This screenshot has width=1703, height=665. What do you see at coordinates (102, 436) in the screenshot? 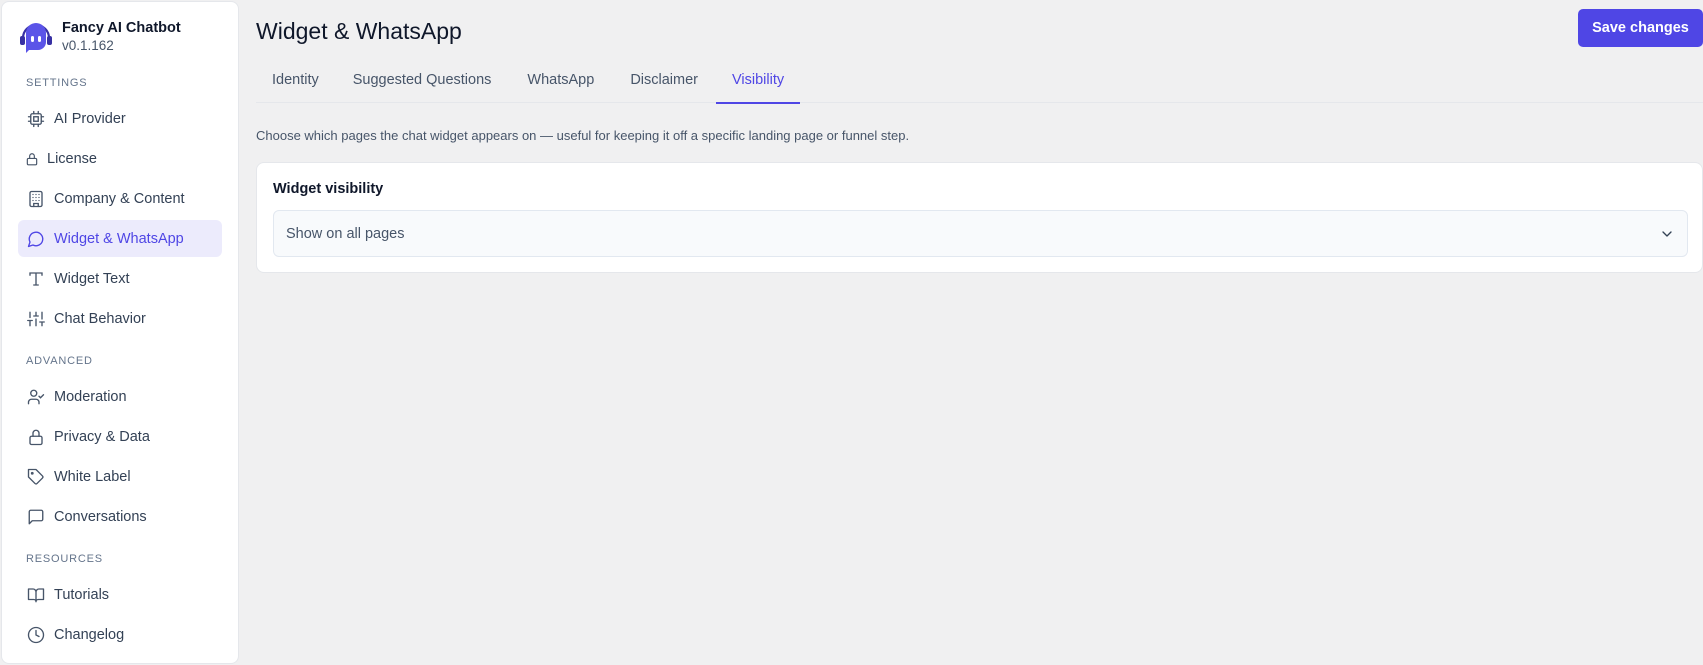
I see `sidebar-item-label: Privacy & Data` at bounding box center [102, 436].